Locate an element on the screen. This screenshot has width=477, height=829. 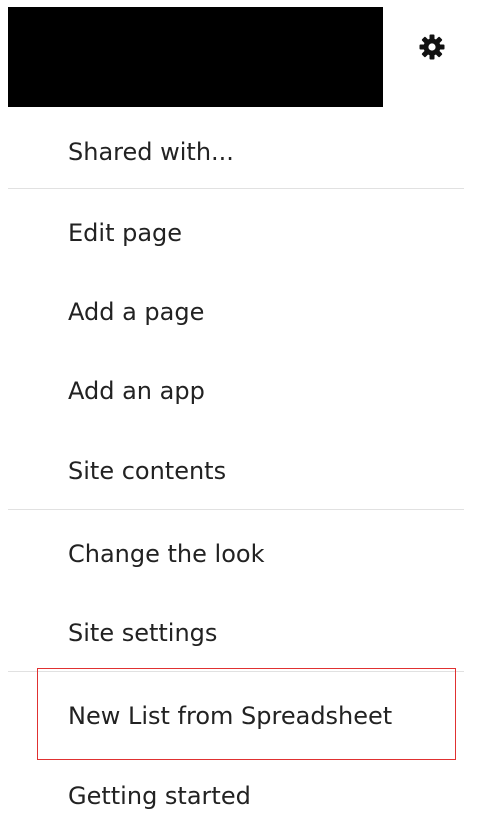
menu-item-site-contents: Site contents is located at coordinates (147, 471).